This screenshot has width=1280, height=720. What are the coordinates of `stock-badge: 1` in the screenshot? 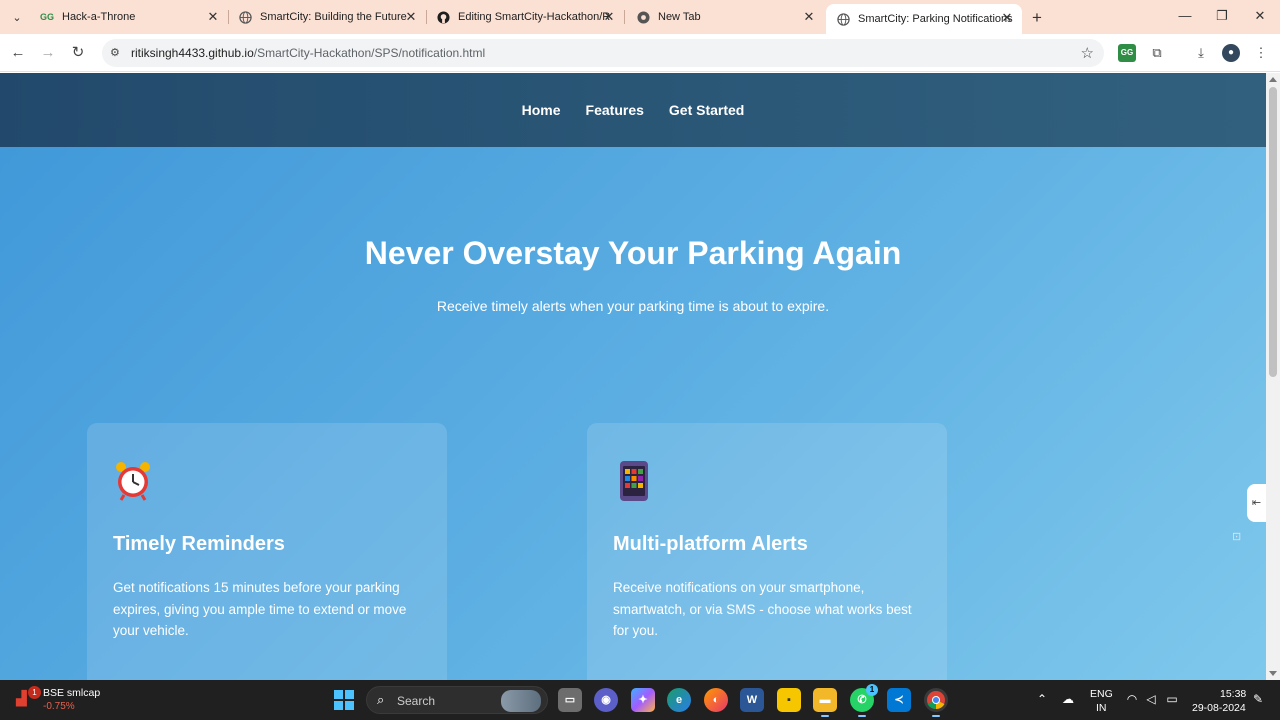 It's located at (34, 692).